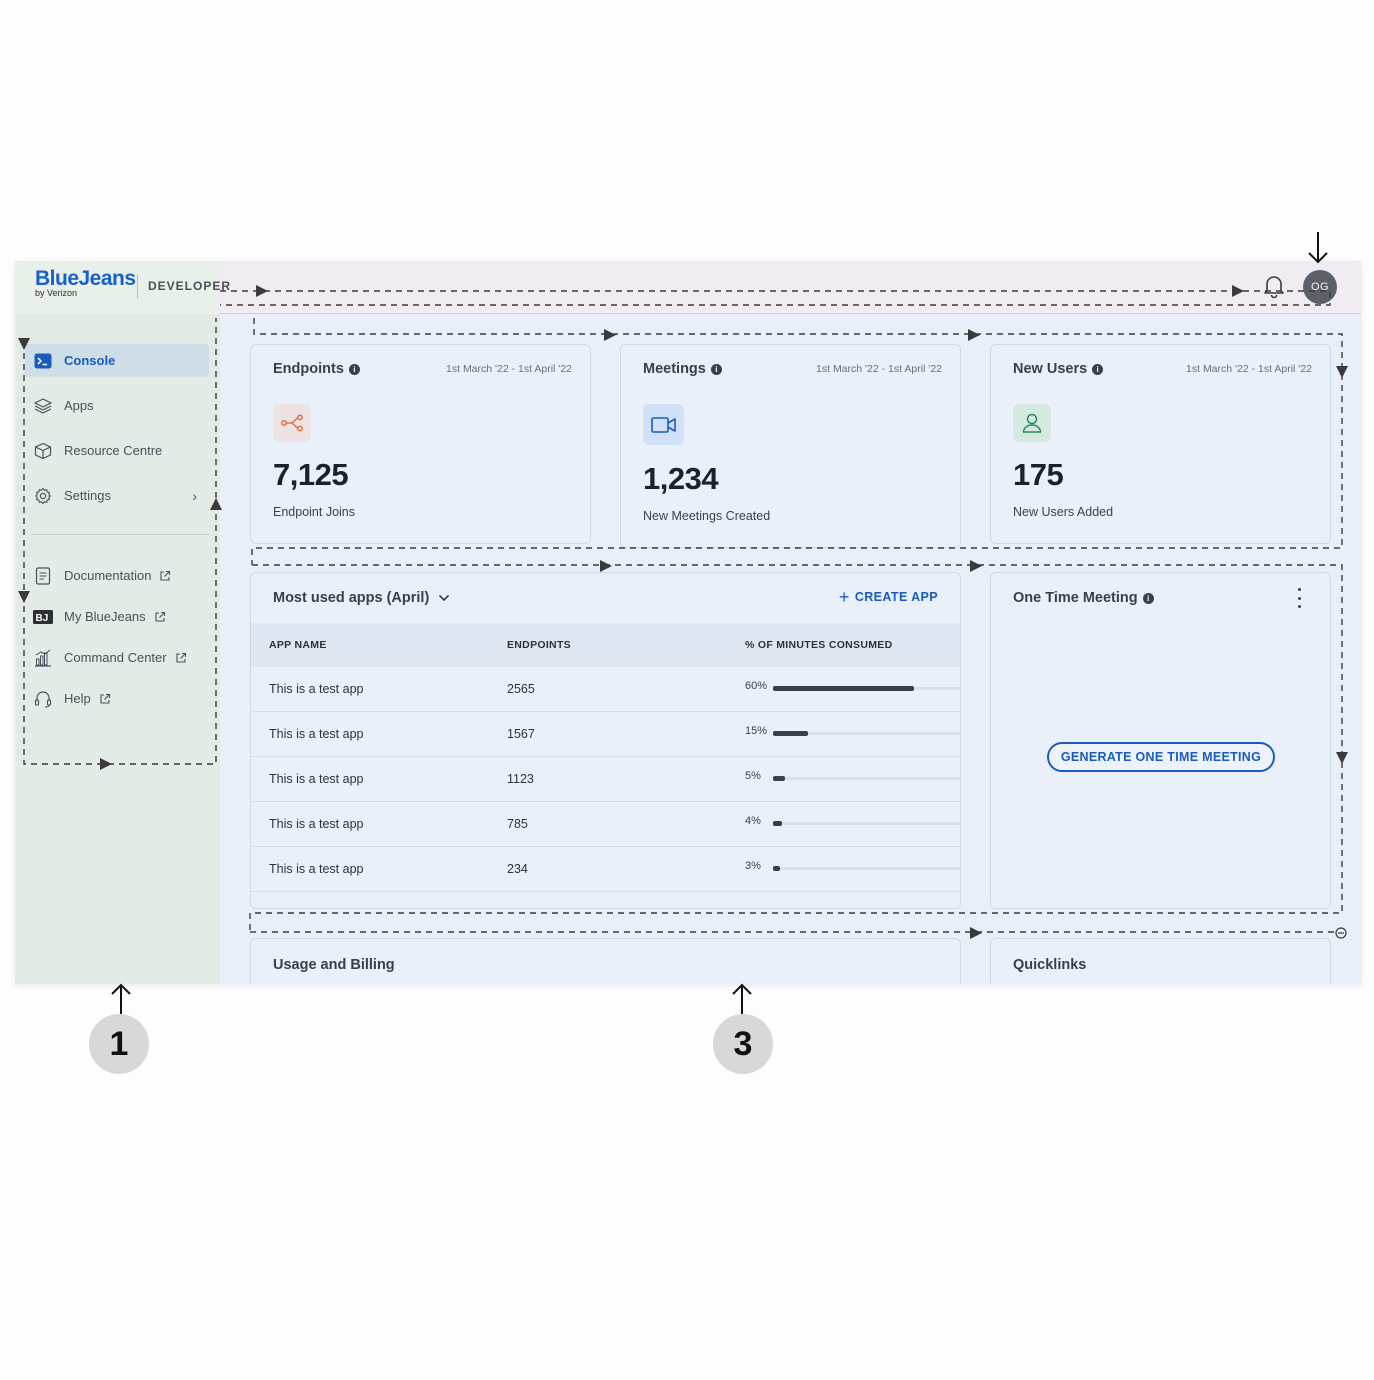  I want to click on document-icon, so click(43, 576).